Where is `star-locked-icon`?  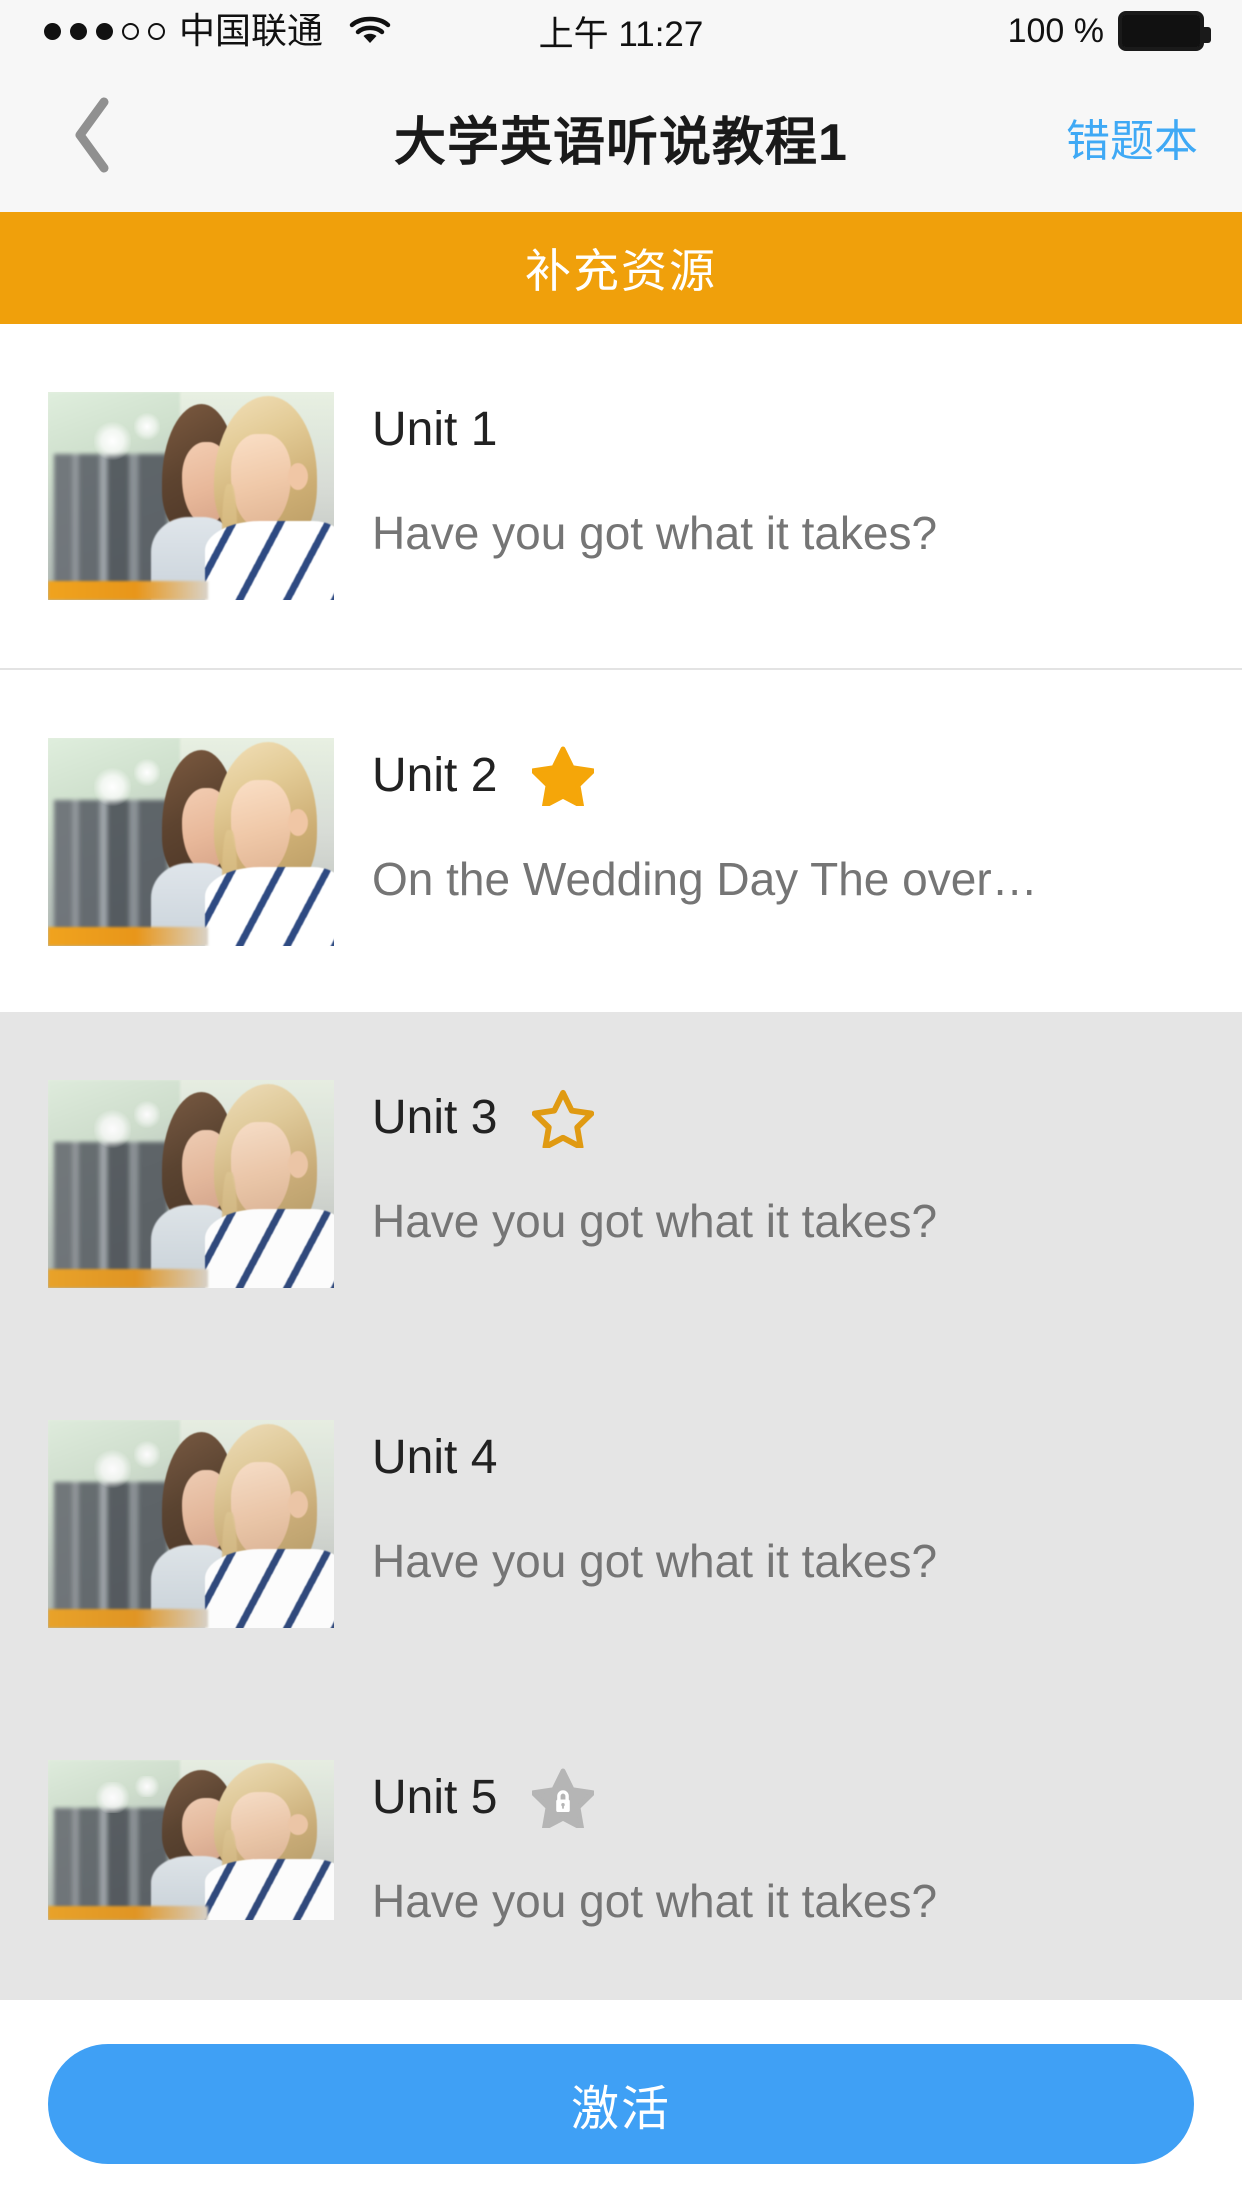 star-locked-icon is located at coordinates (563, 1798).